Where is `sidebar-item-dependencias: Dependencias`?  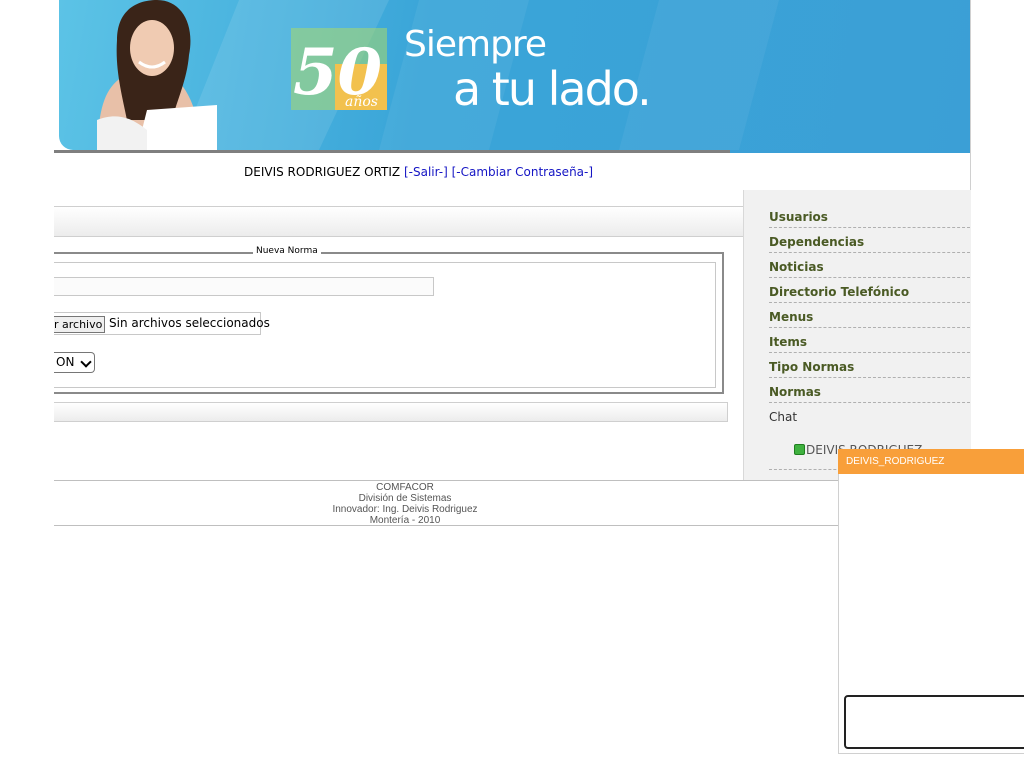
sidebar-item-dependencias: Dependencias is located at coordinates (869, 241).